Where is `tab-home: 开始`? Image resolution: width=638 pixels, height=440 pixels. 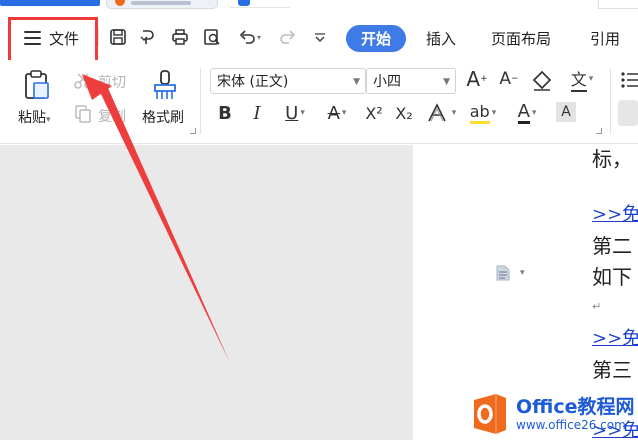 tab-home: 开始 is located at coordinates (376, 38).